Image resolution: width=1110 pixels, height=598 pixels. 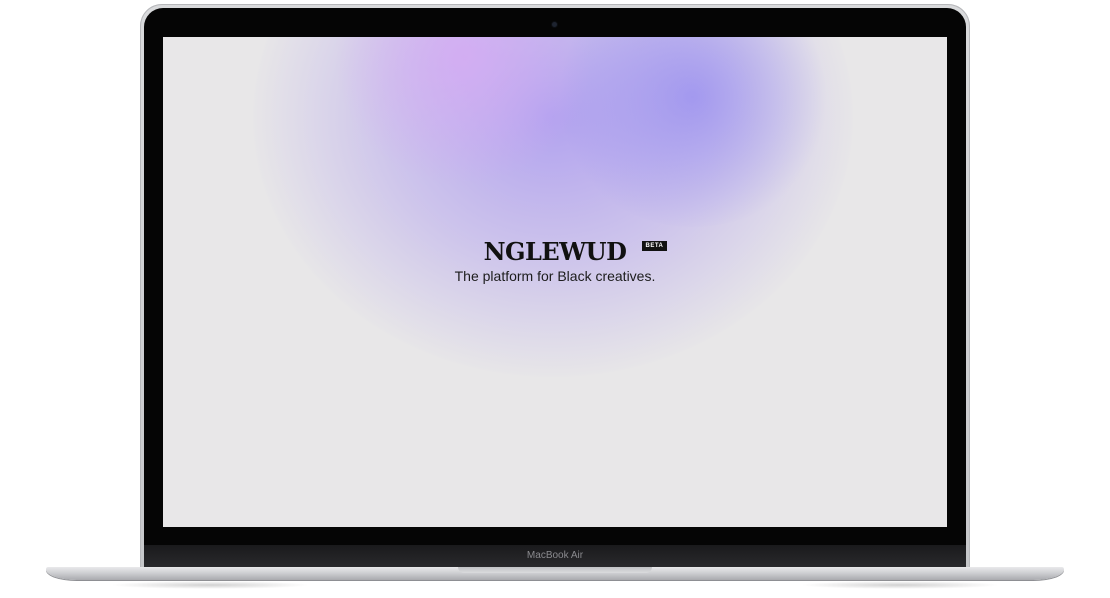 I want to click on beta-badge: BETA, so click(x=654, y=246).